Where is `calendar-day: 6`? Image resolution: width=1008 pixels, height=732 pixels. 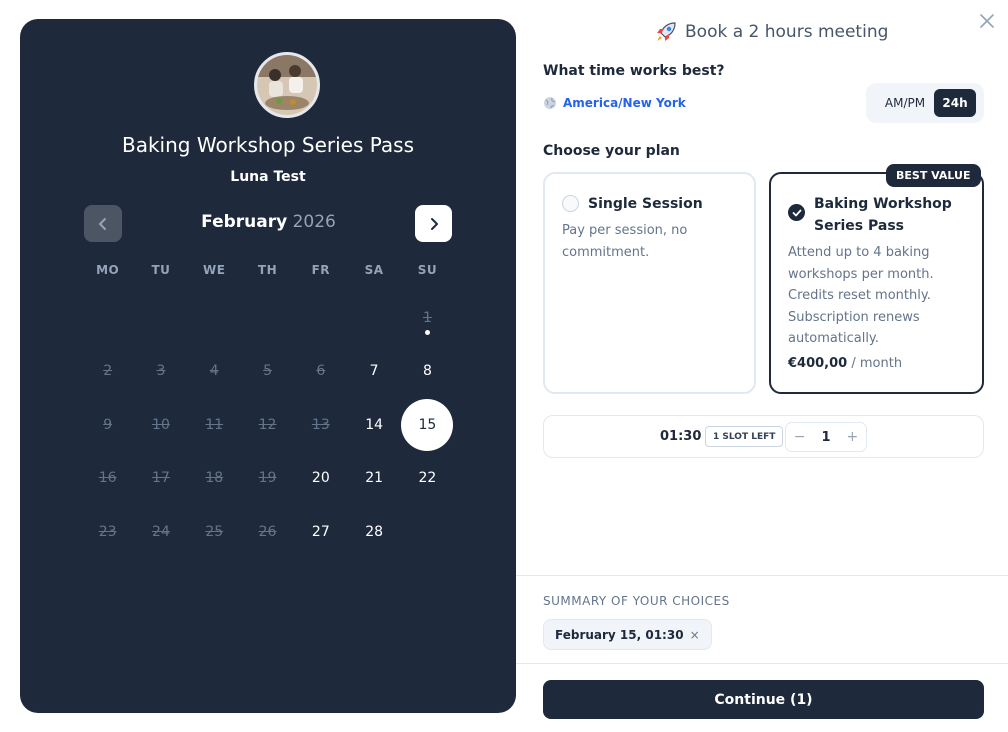
calendar-day: 6 is located at coordinates (320, 372).